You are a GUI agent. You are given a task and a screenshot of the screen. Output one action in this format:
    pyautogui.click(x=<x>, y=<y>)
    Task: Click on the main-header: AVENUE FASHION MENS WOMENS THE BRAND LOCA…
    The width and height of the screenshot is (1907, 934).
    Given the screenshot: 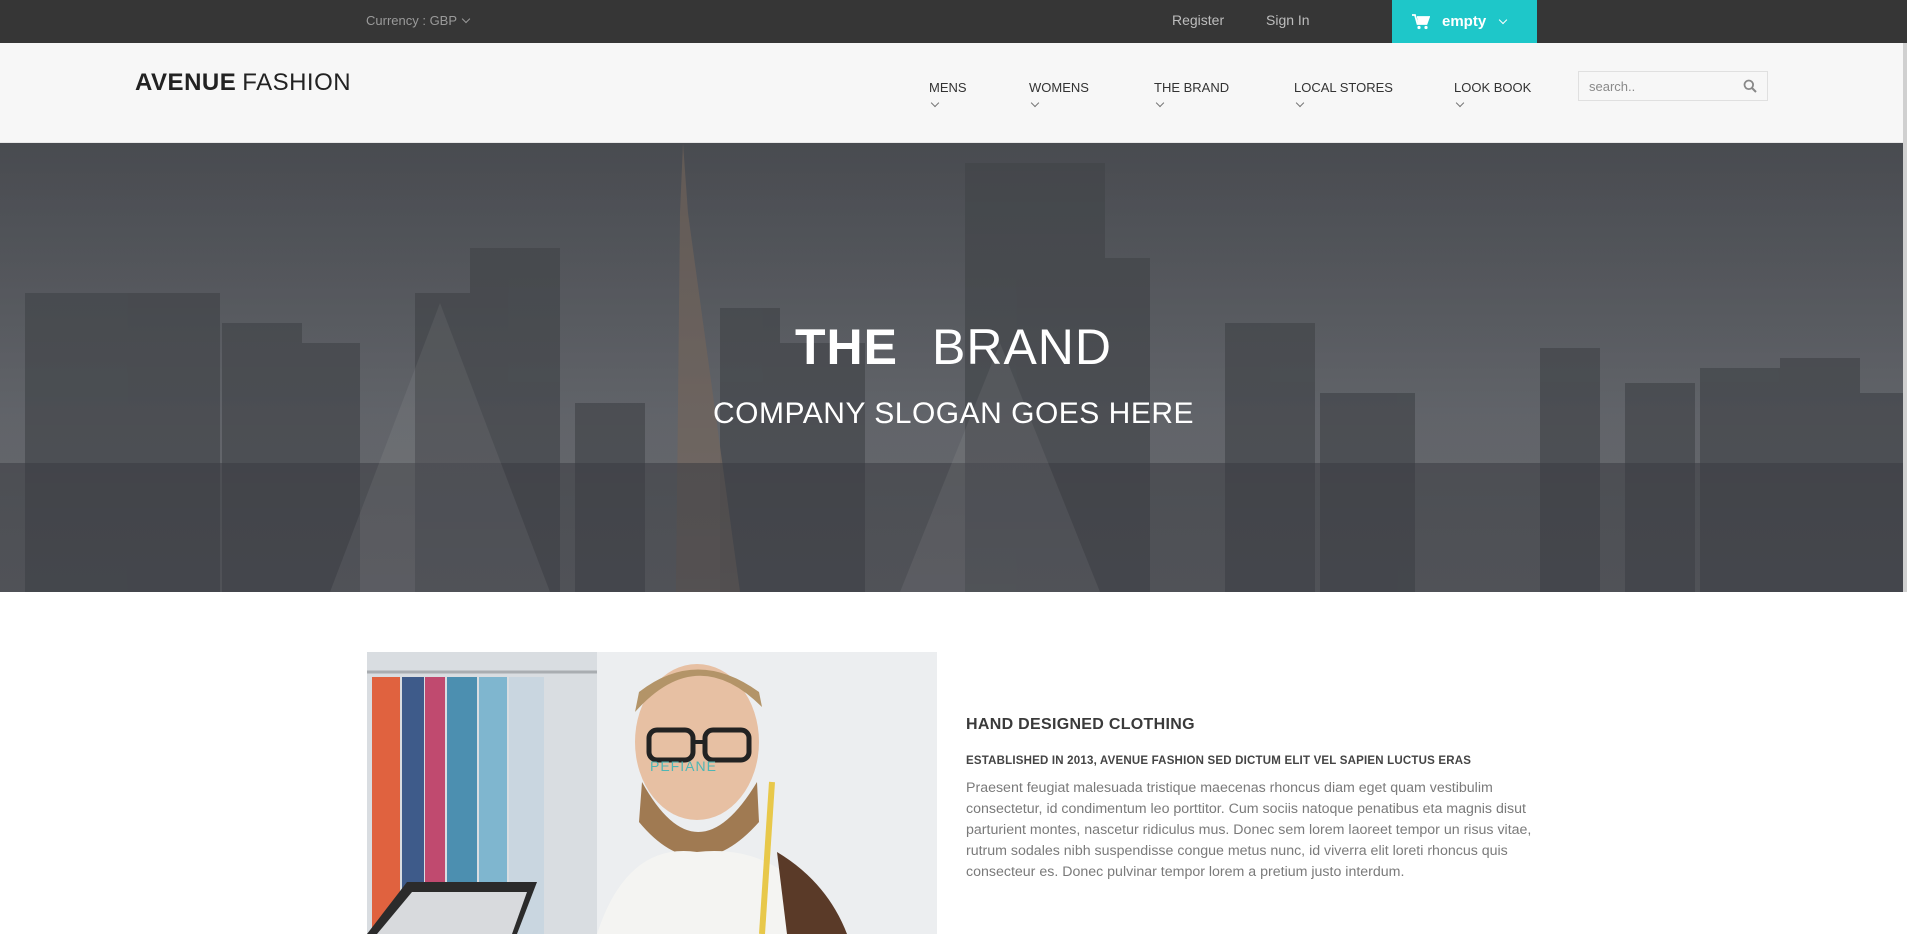 What is the action you would take?
    pyautogui.click(x=953, y=93)
    